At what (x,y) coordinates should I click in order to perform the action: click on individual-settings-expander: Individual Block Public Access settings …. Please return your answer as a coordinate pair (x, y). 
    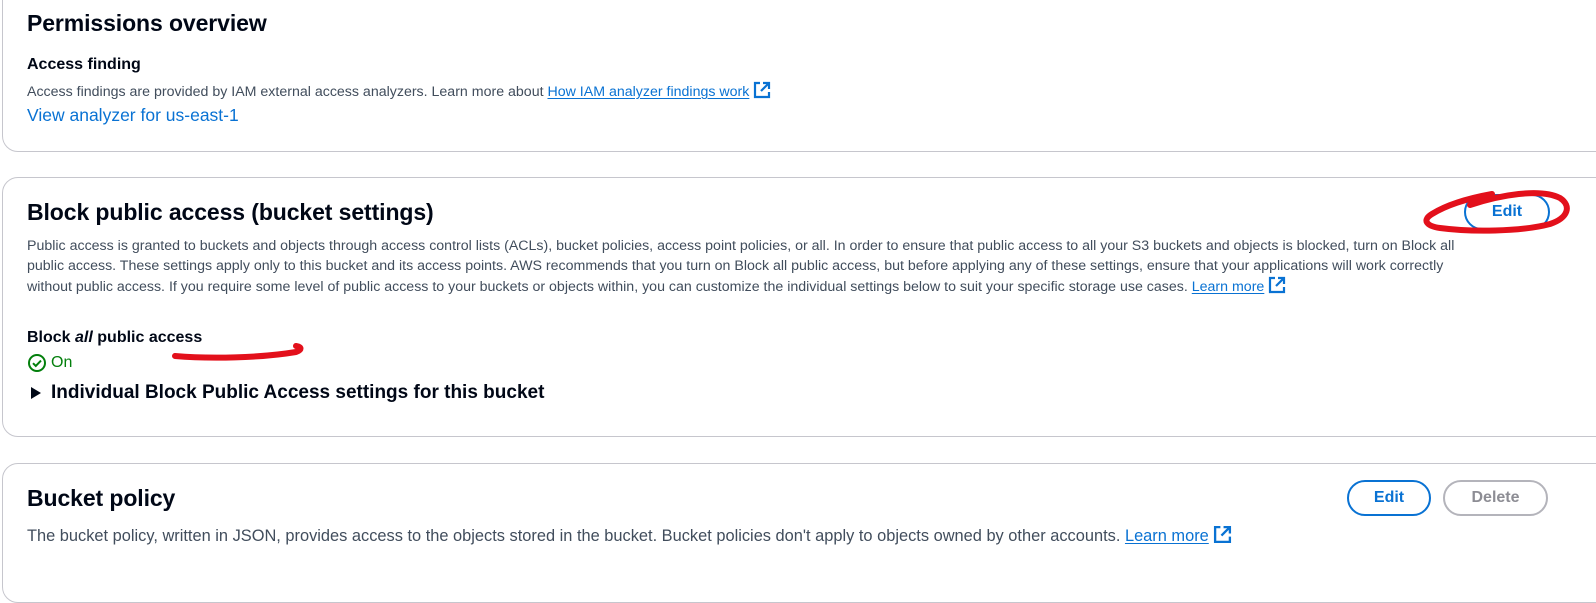
    Looking at the image, I should click on (287, 393).